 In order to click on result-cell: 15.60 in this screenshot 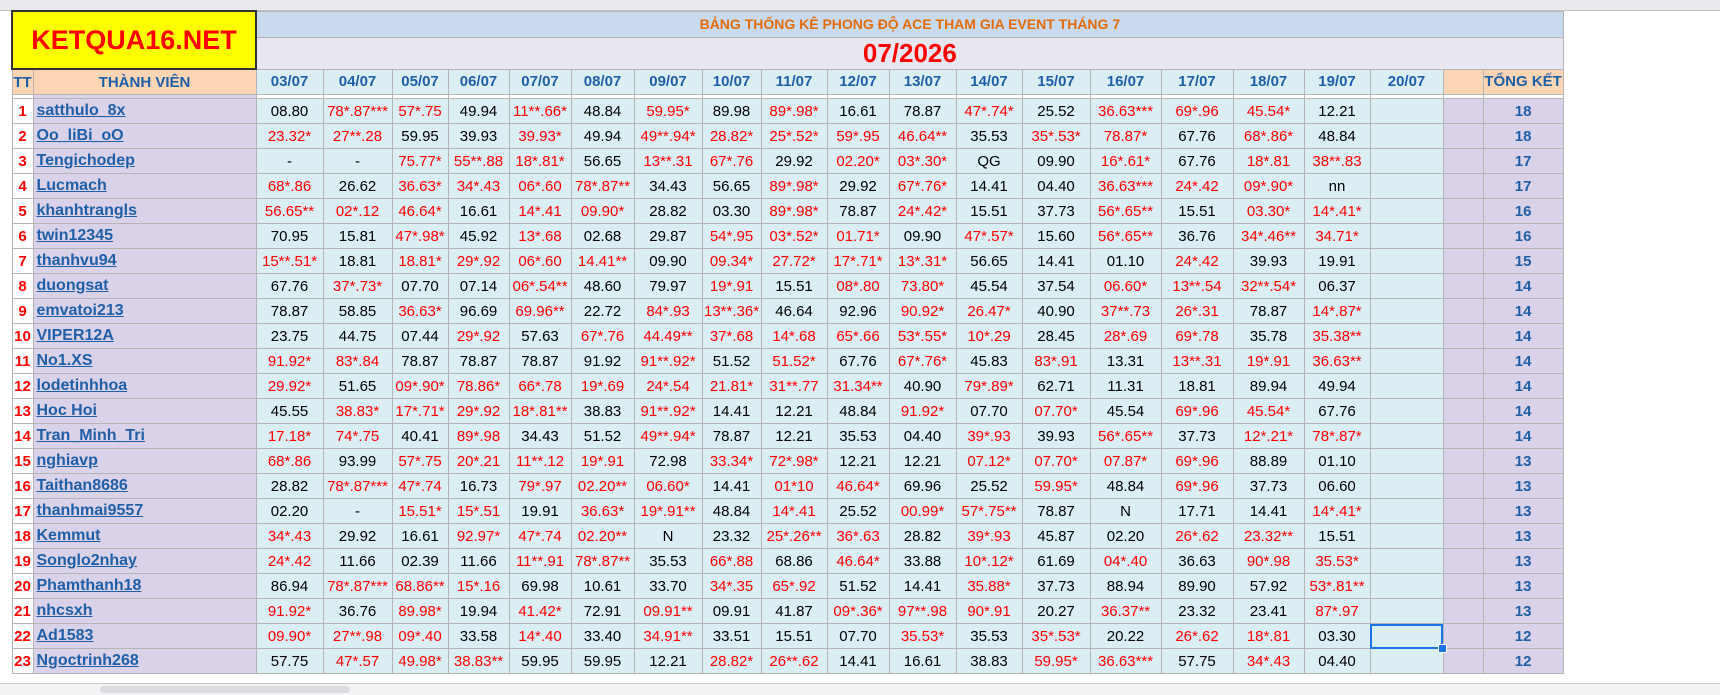, I will do `click(1056, 236)`.